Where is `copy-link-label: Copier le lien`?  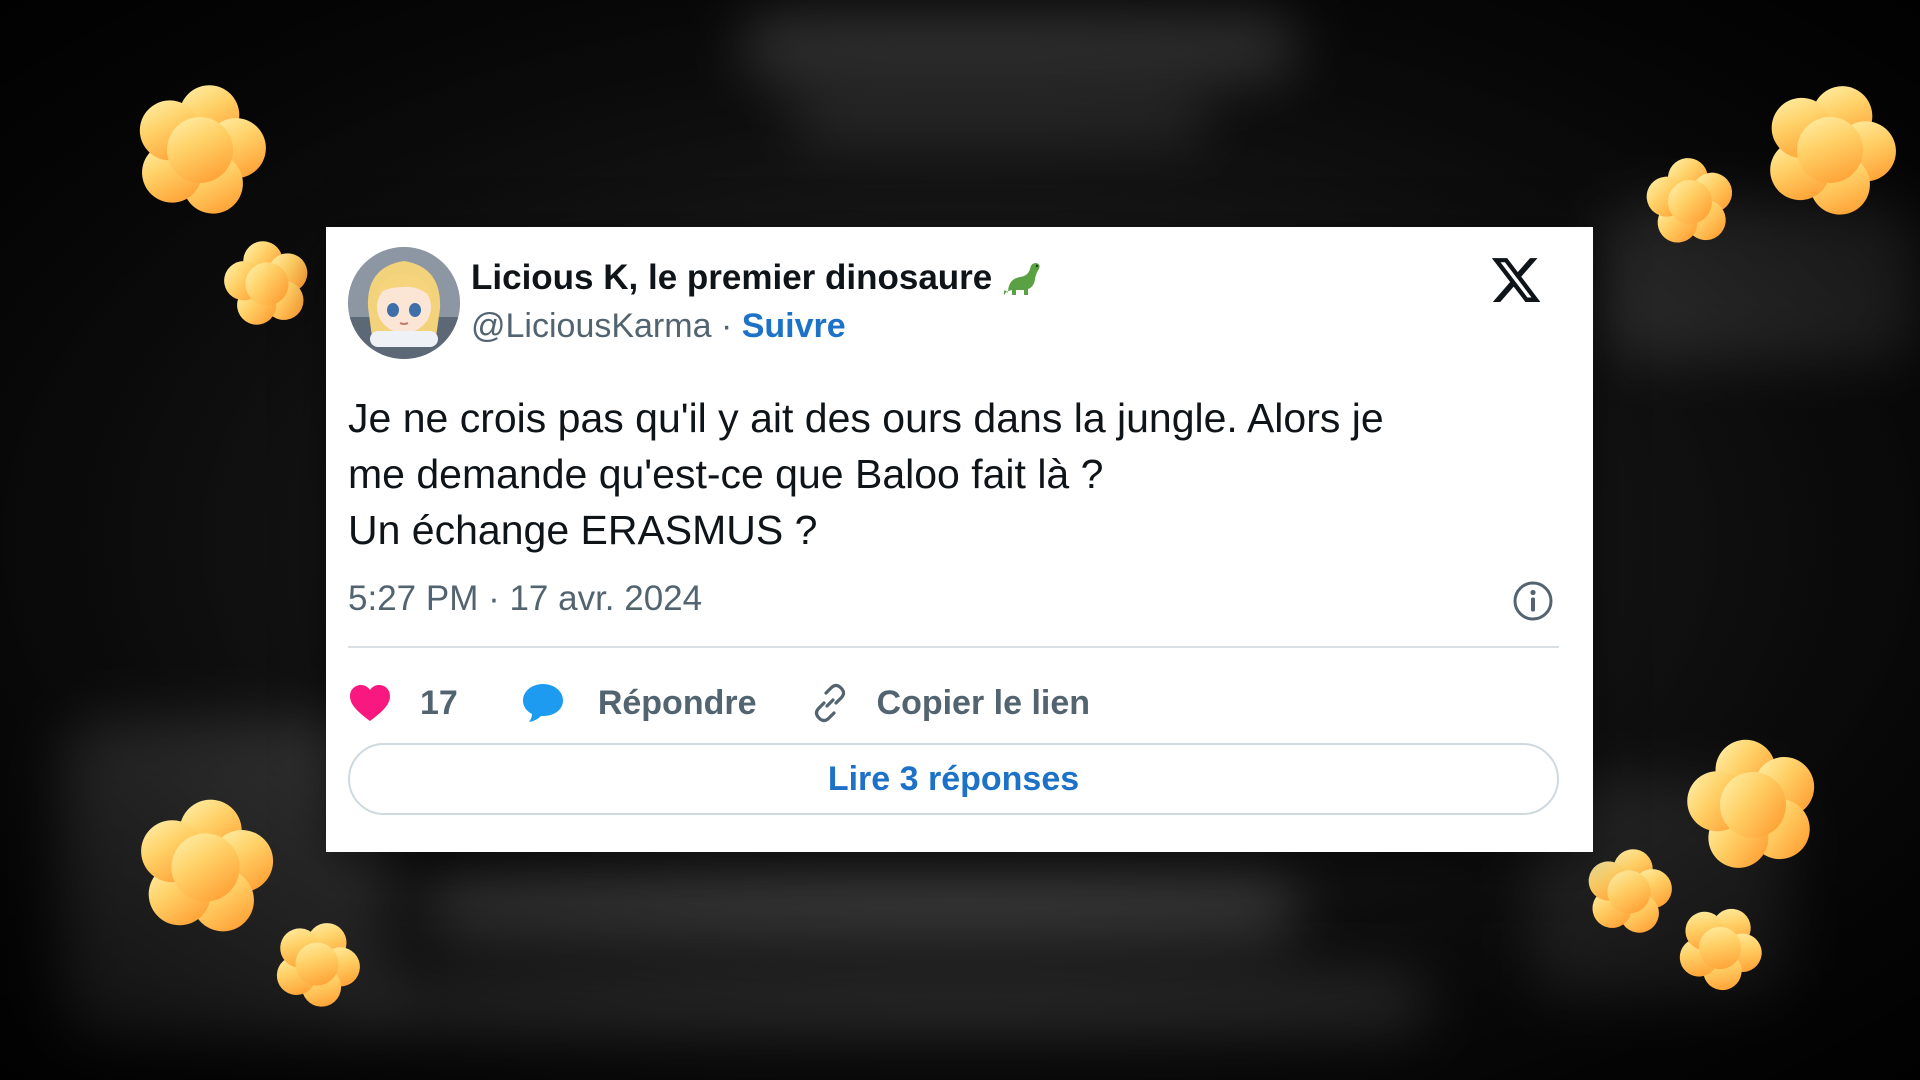 copy-link-label: Copier le lien is located at coordinates (983, 702).